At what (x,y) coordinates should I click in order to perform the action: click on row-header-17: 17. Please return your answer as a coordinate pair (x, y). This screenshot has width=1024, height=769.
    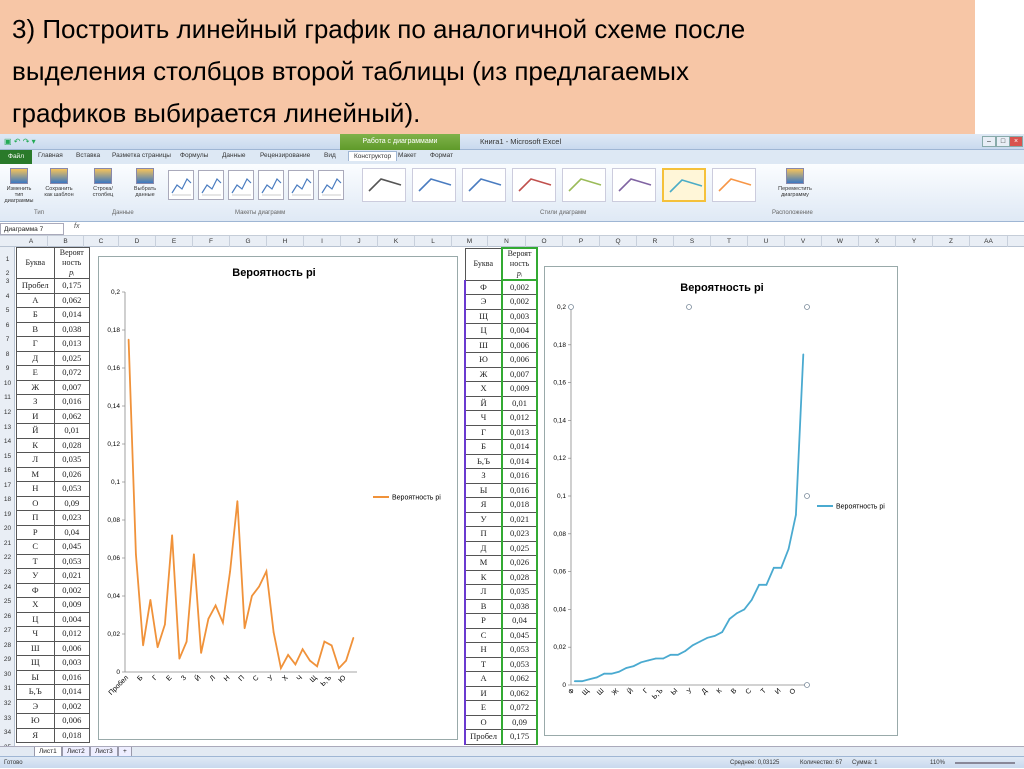
    Looking at the image, I should click on (7, 485).